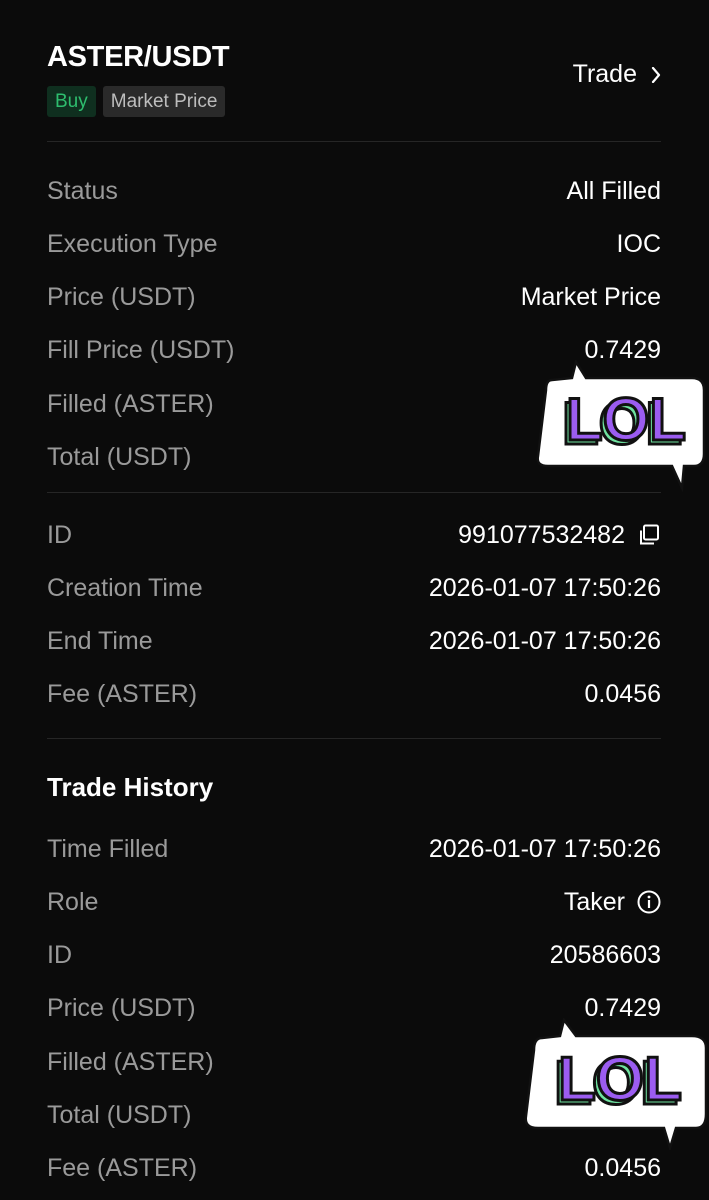 The width and height of the screenshot is (709, 1200). What do you see at coordinates (613, 190) in the screenshot?
I see `status-value: All Filled` at bounding box center [613, 190].